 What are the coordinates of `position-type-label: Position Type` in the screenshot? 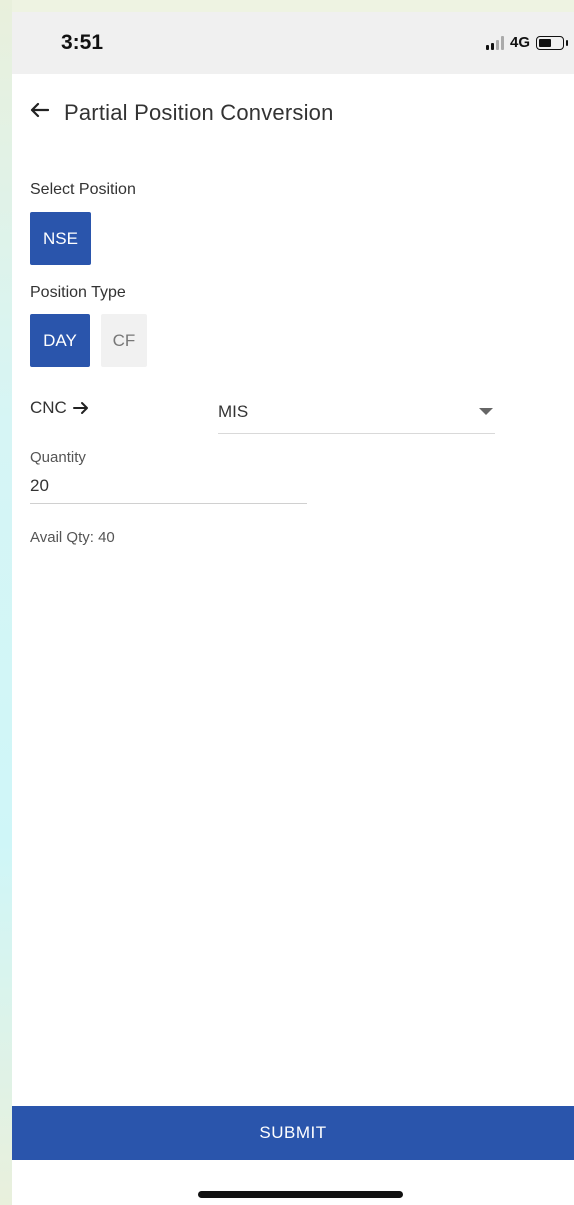 It's located at (78, 292).